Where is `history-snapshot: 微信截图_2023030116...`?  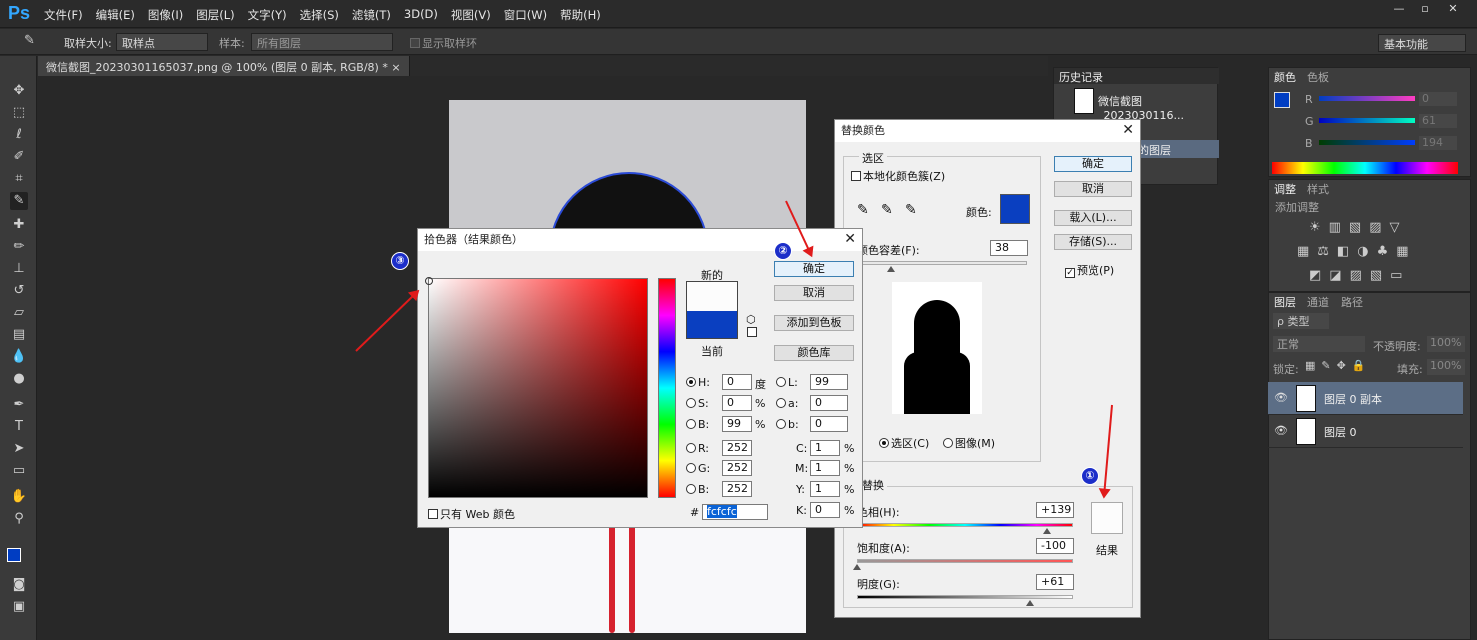 history-snapshot: 微信截图_2023030116... is located at coordinates (1157, 107).